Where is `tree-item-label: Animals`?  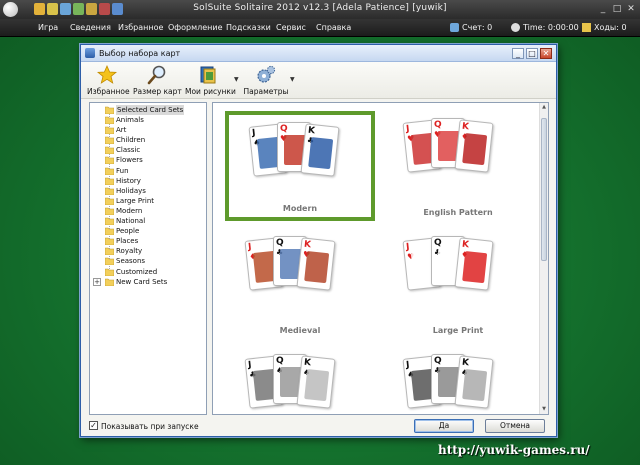
tree-item-label: Animals is located at coordinates (130, 120).